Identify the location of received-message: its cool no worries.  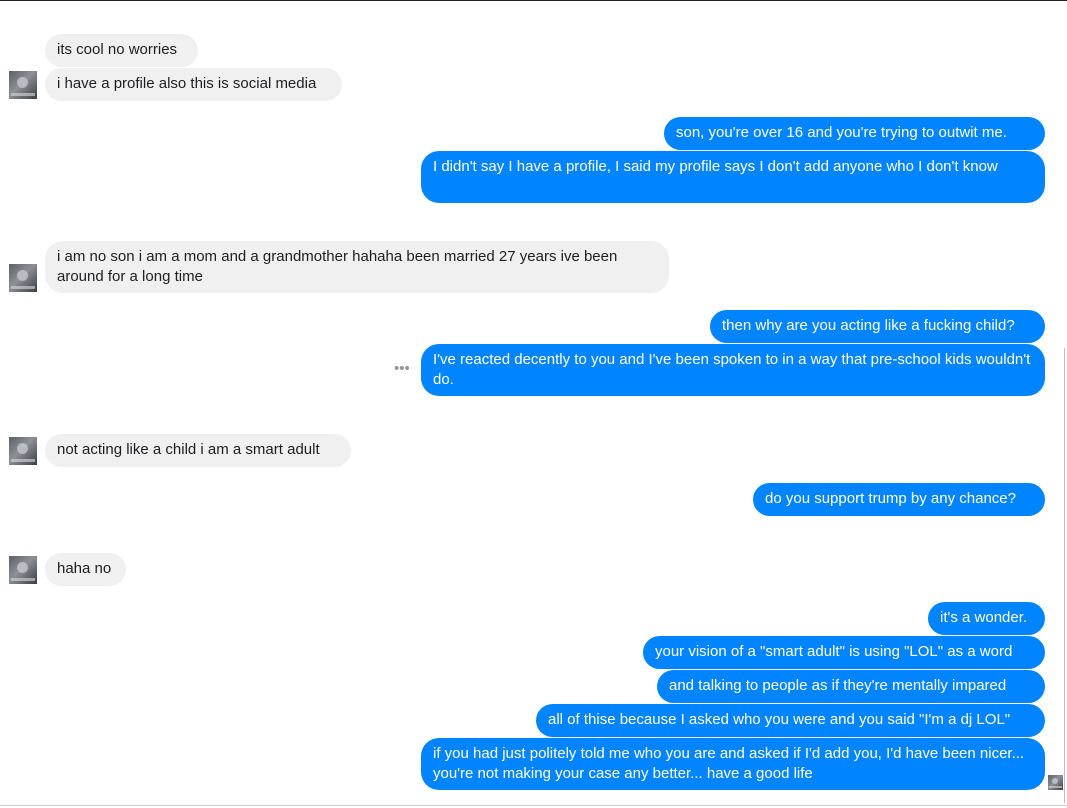
(121, 50).